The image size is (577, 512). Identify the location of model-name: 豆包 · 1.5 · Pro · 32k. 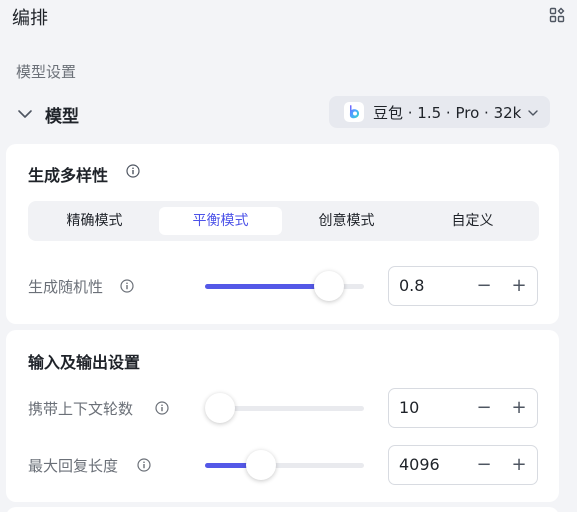
(447, 113).